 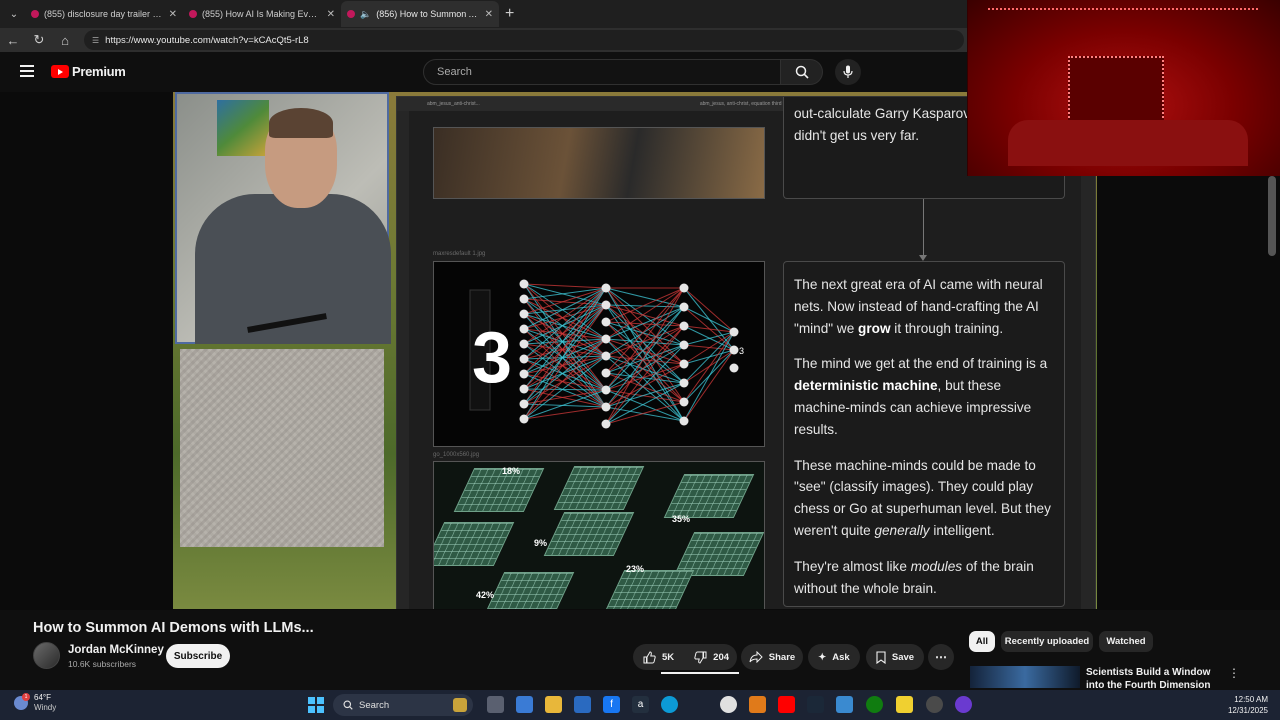 I want to click on task-view-icon, so click(x=495, y=704).